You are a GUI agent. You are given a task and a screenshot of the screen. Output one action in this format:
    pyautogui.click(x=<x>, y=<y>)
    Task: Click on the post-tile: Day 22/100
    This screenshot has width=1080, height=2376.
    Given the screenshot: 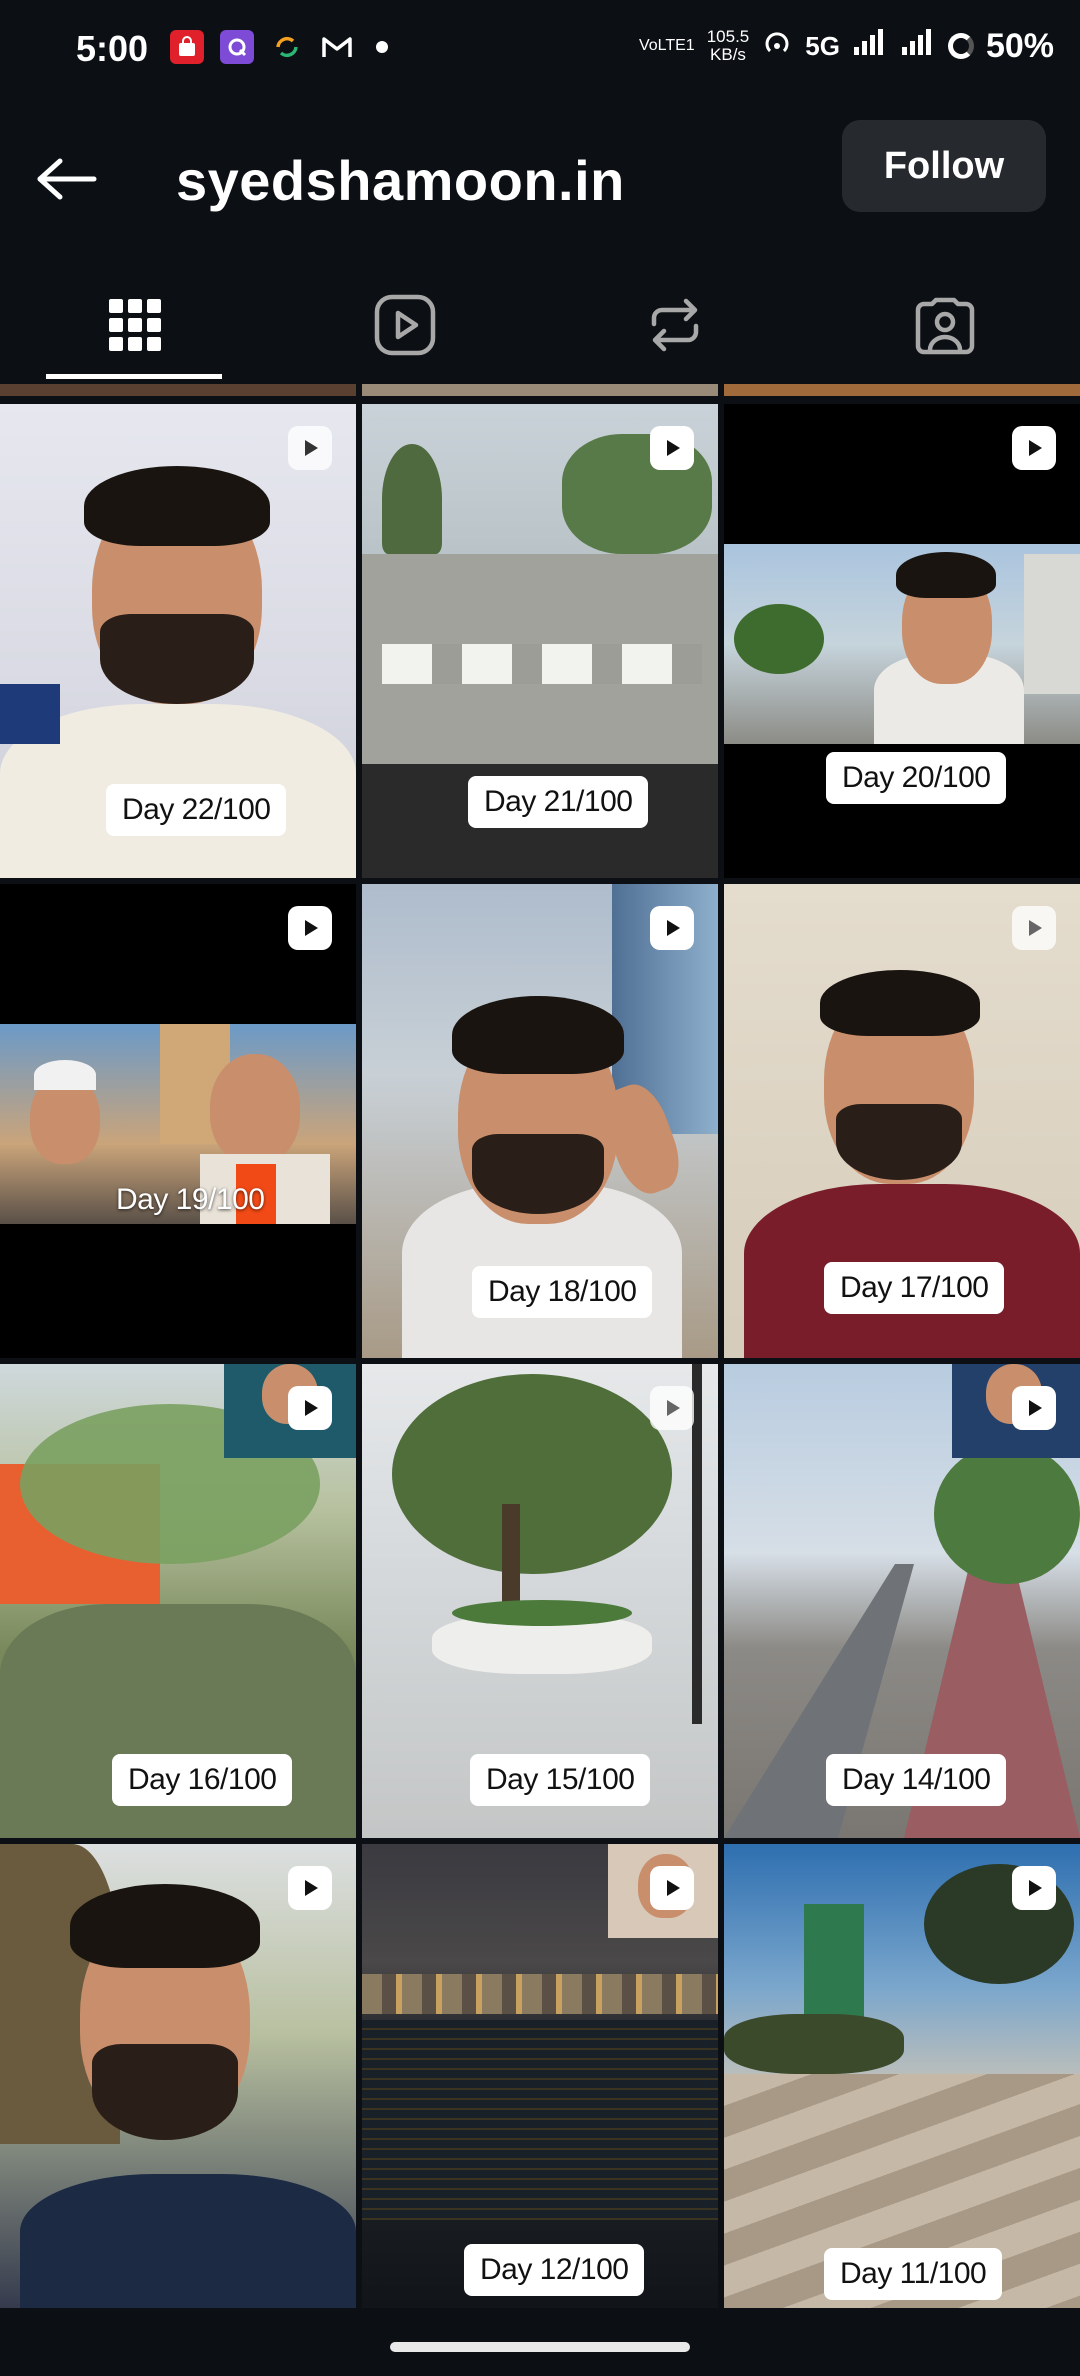 What is the action you would take?
    pyautogui.click(x=178, y=641)
    